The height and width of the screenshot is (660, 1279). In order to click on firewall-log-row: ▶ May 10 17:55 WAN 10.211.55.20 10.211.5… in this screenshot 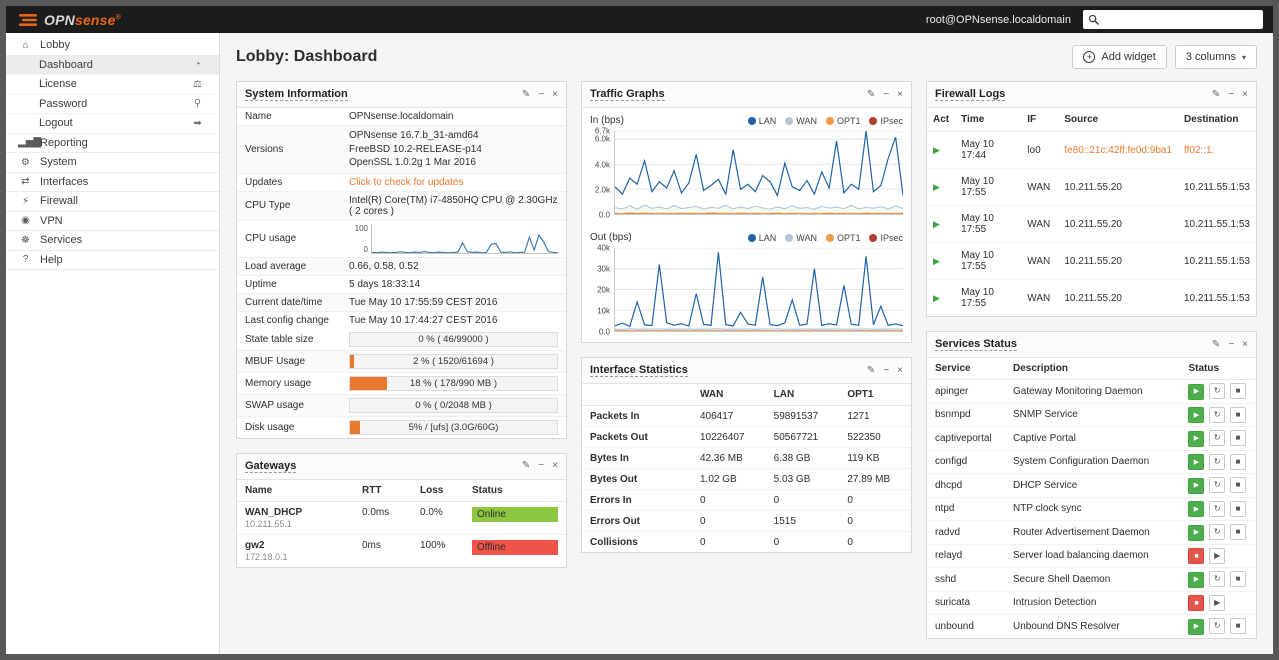, I will do `click(1091, 261)`.